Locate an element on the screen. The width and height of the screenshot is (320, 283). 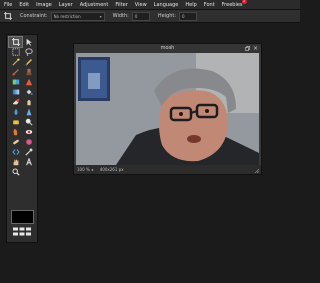
tool-hand is located at coordinates (15, 162).